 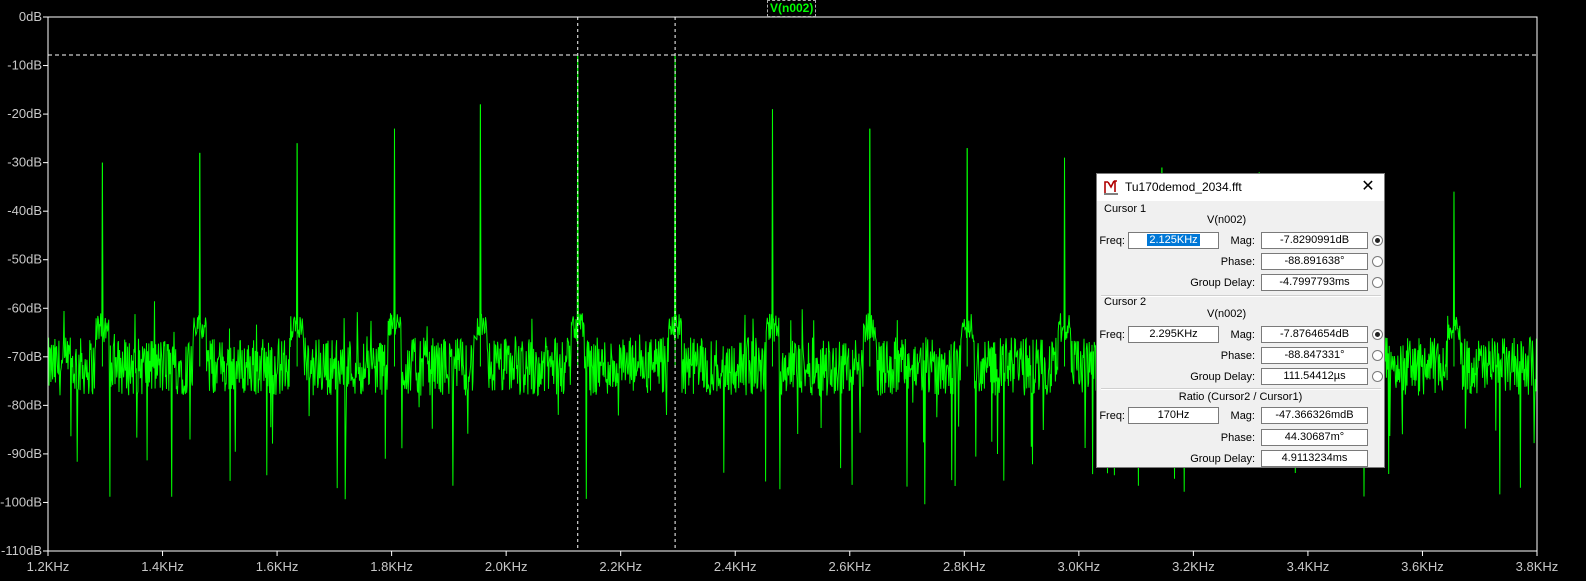 I want to click on y-tick-label: -90dB, so click(x=24, y=453).